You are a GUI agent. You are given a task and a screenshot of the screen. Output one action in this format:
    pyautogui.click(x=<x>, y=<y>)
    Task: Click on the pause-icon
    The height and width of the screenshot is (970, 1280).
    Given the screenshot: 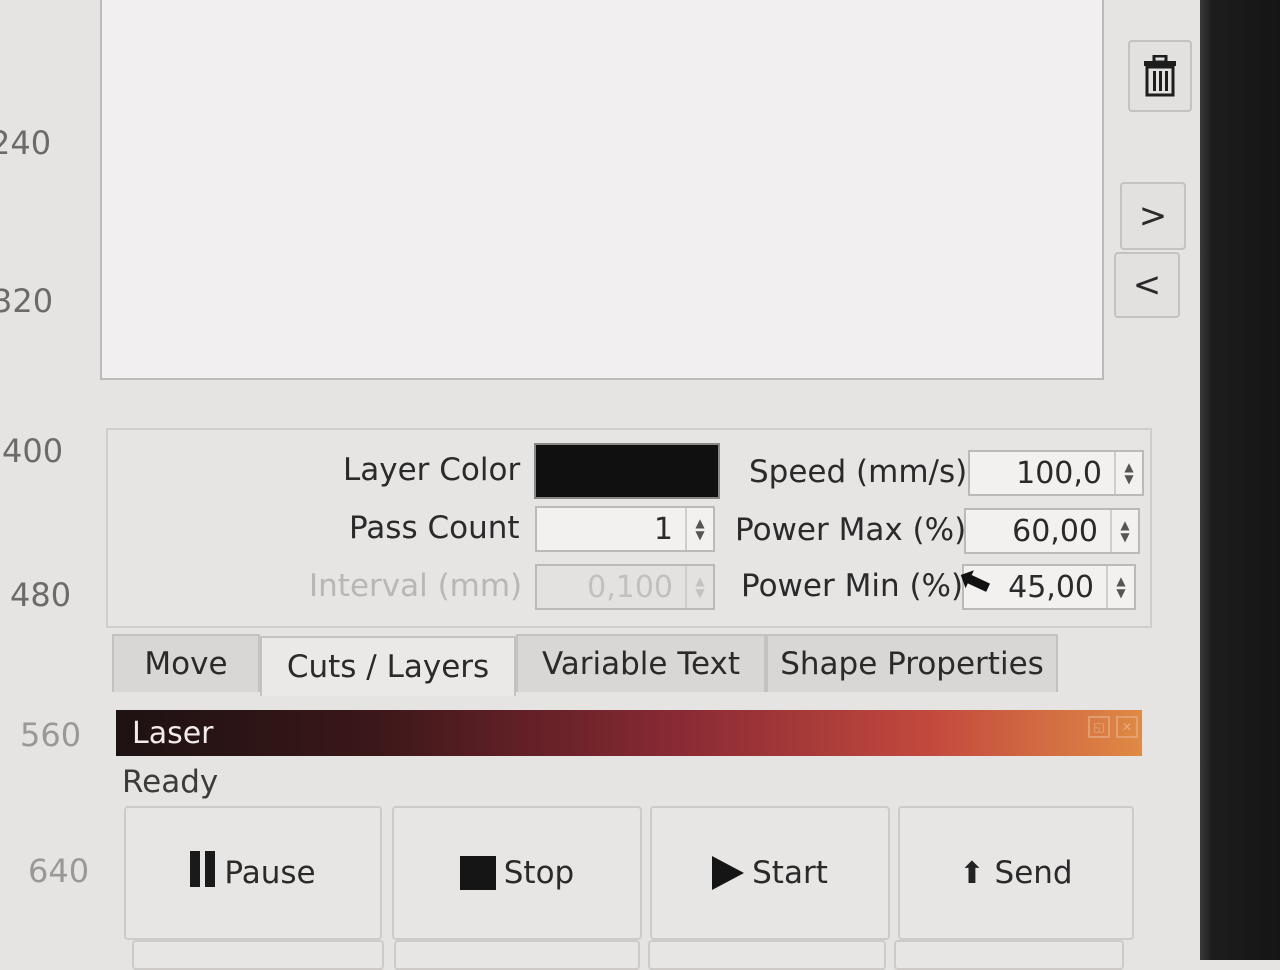 What is the action you would take?
    pyautogui.click(x=205, y=873)
    